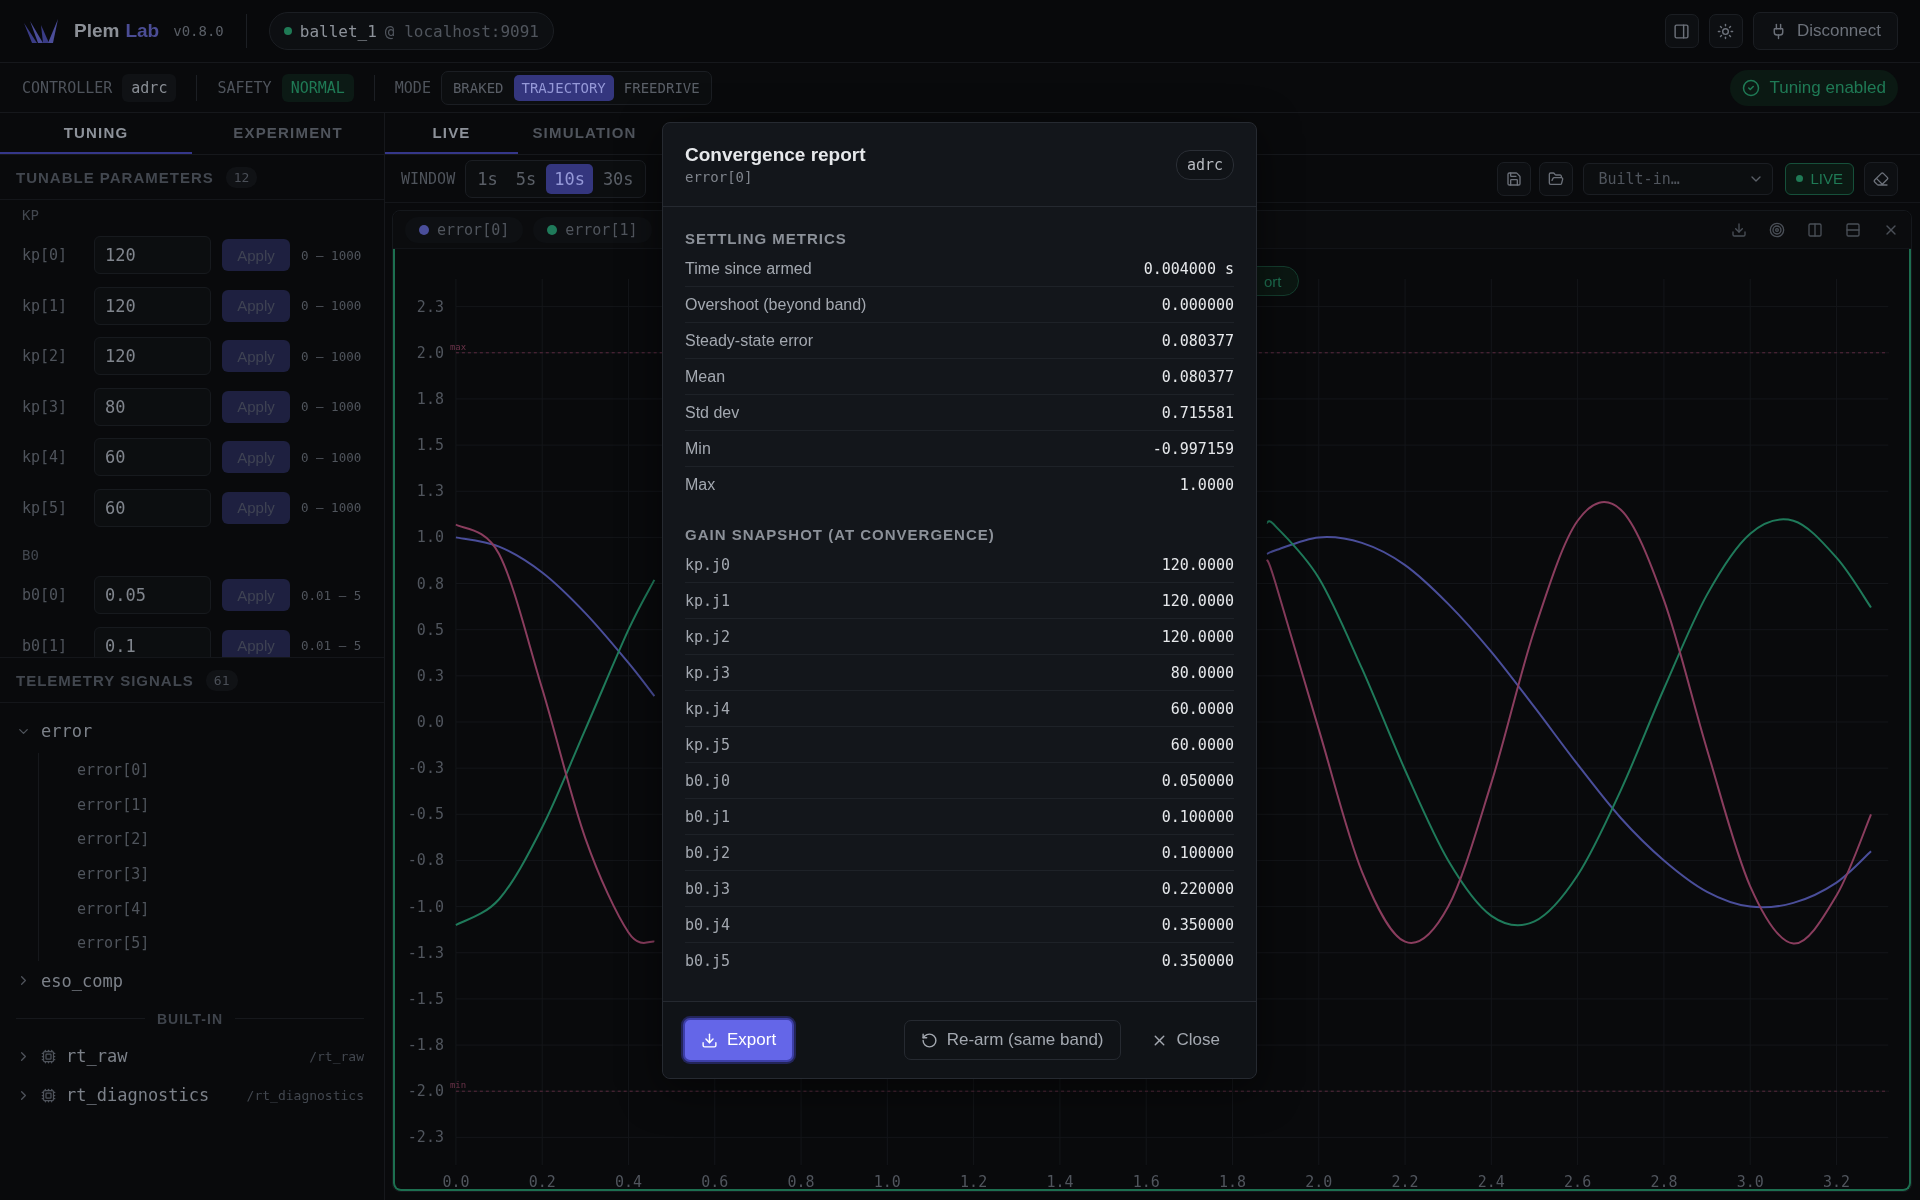 The width and height of the screenshot is (1920, 1200). Describe the element at coordinates (739, 1040) in the screenshot. I see `export-button: Export` at that location.